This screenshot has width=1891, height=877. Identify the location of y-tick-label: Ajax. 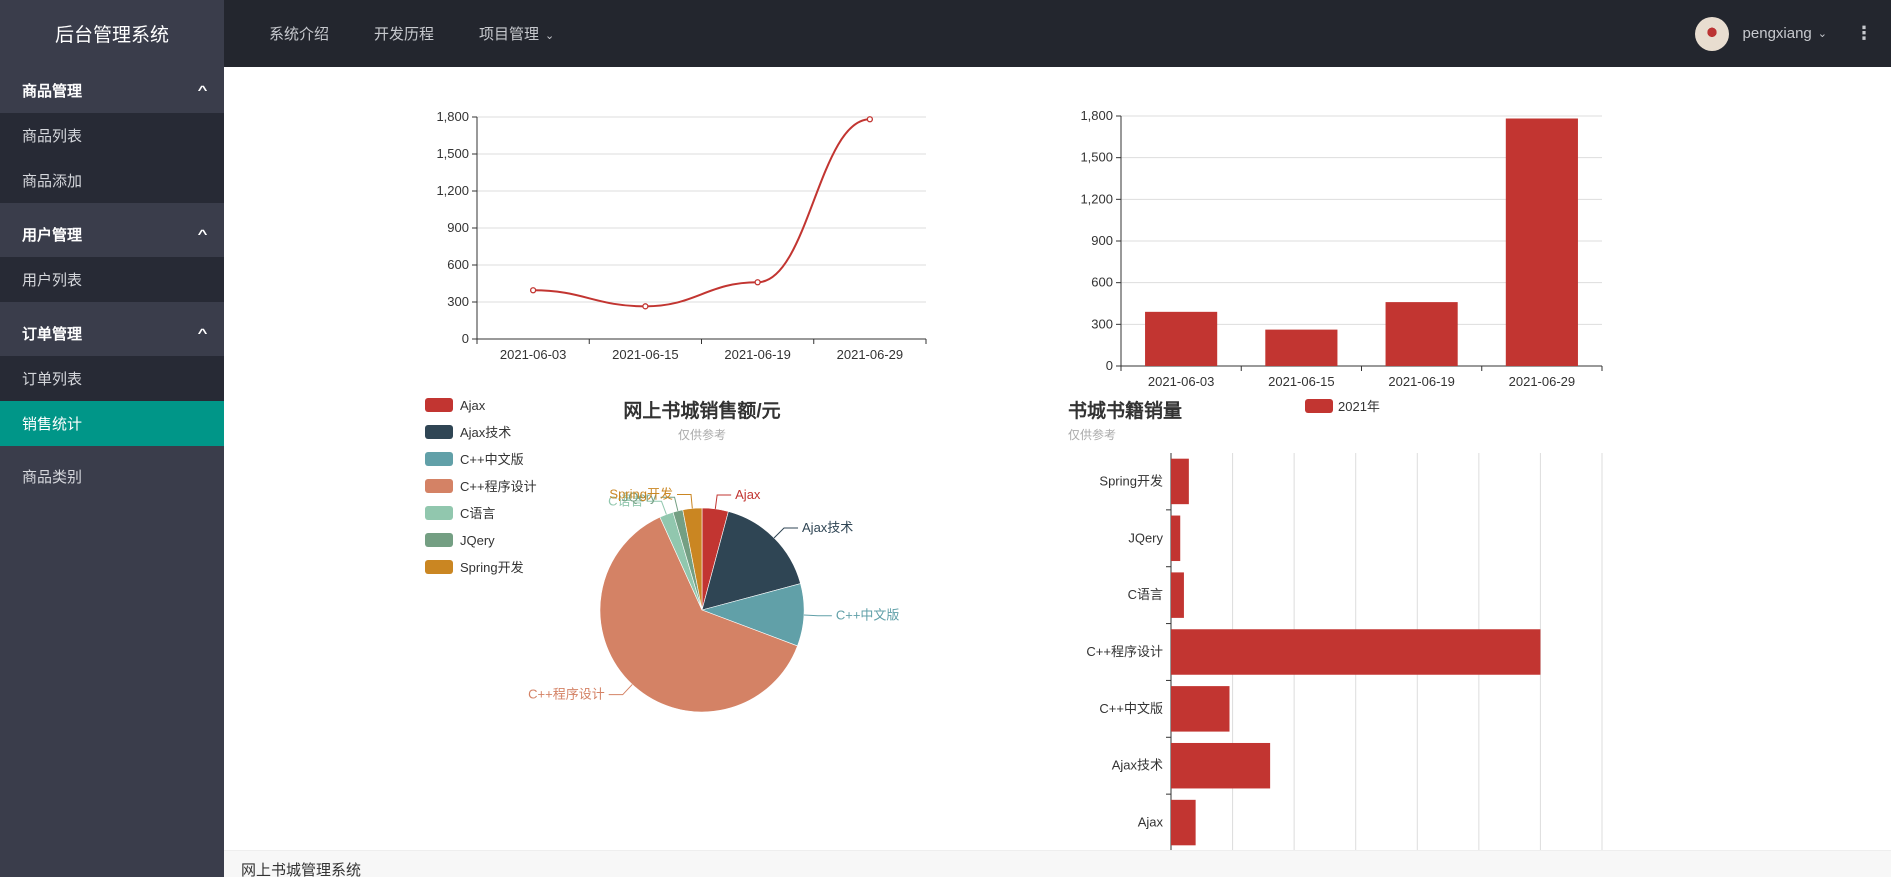
(1151, 822).